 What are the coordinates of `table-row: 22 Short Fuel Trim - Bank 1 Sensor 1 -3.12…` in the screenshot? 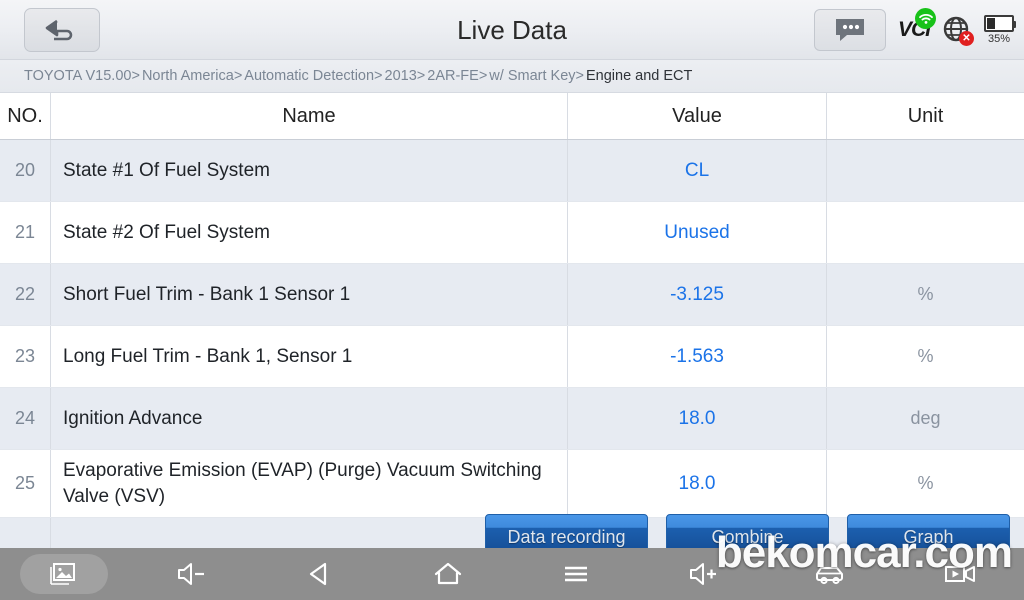 It's located at (512, 295).